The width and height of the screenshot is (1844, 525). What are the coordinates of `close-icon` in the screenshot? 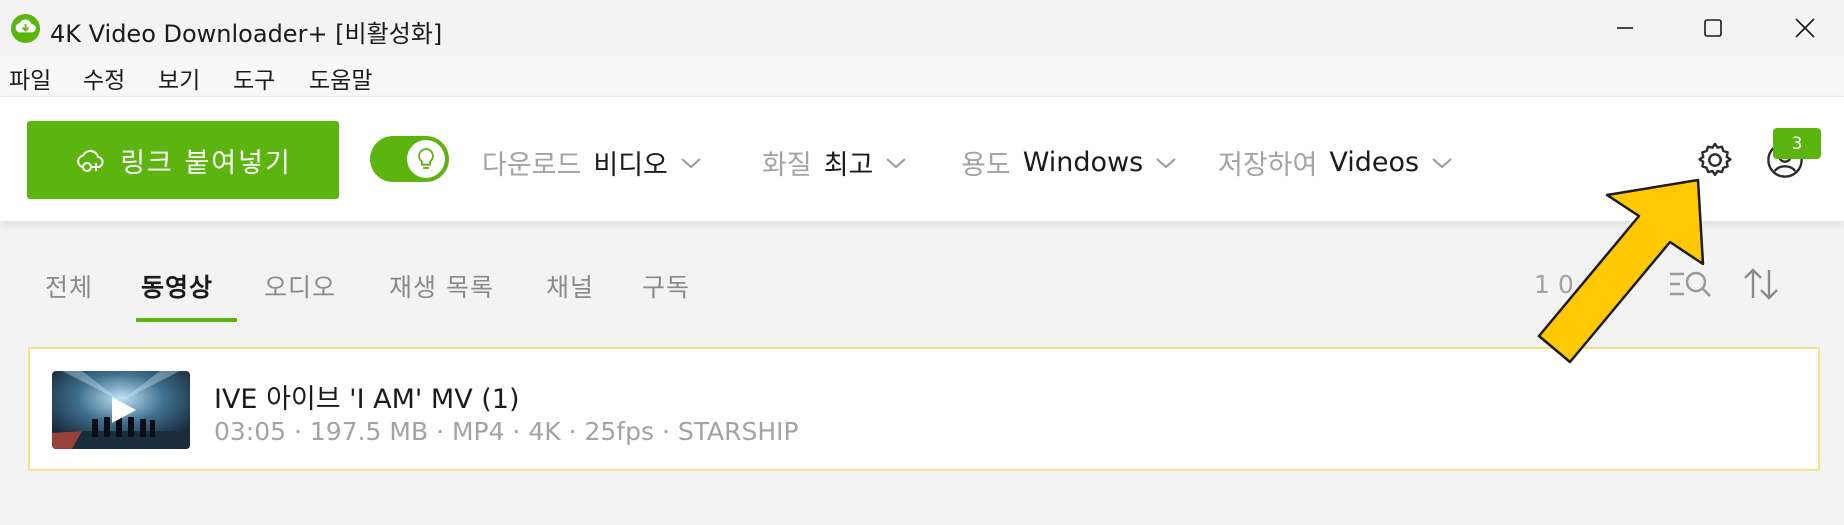 It's located at (1805, 28).